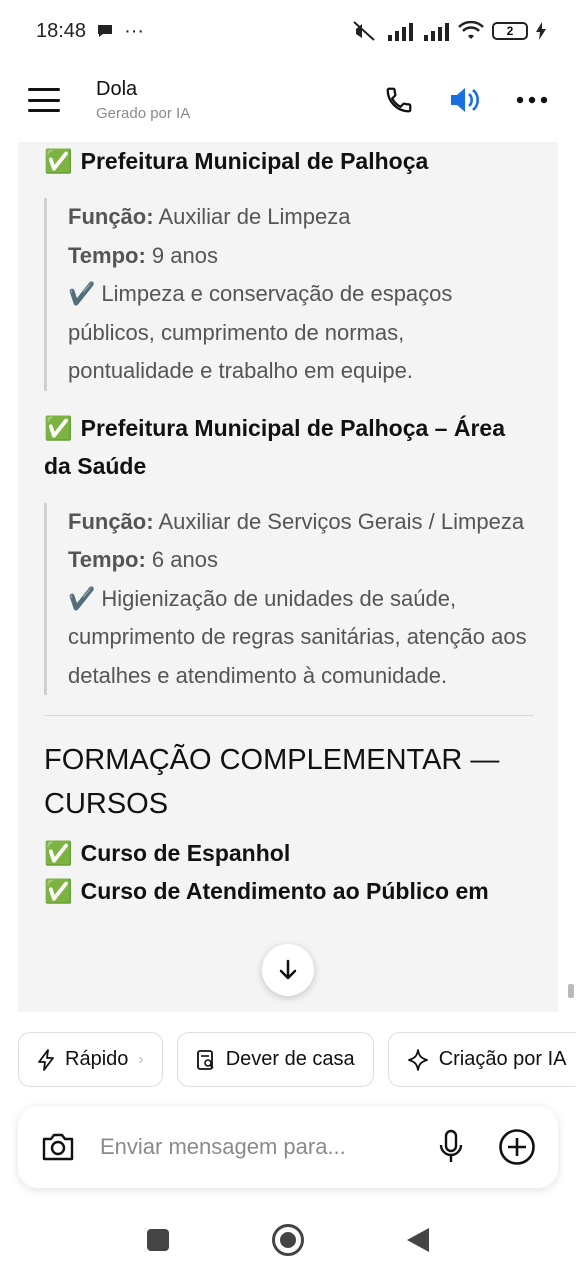  Describe the element at coordinates (158, 1240) in the screenshot. I see `recent-apps-icon` at that location.